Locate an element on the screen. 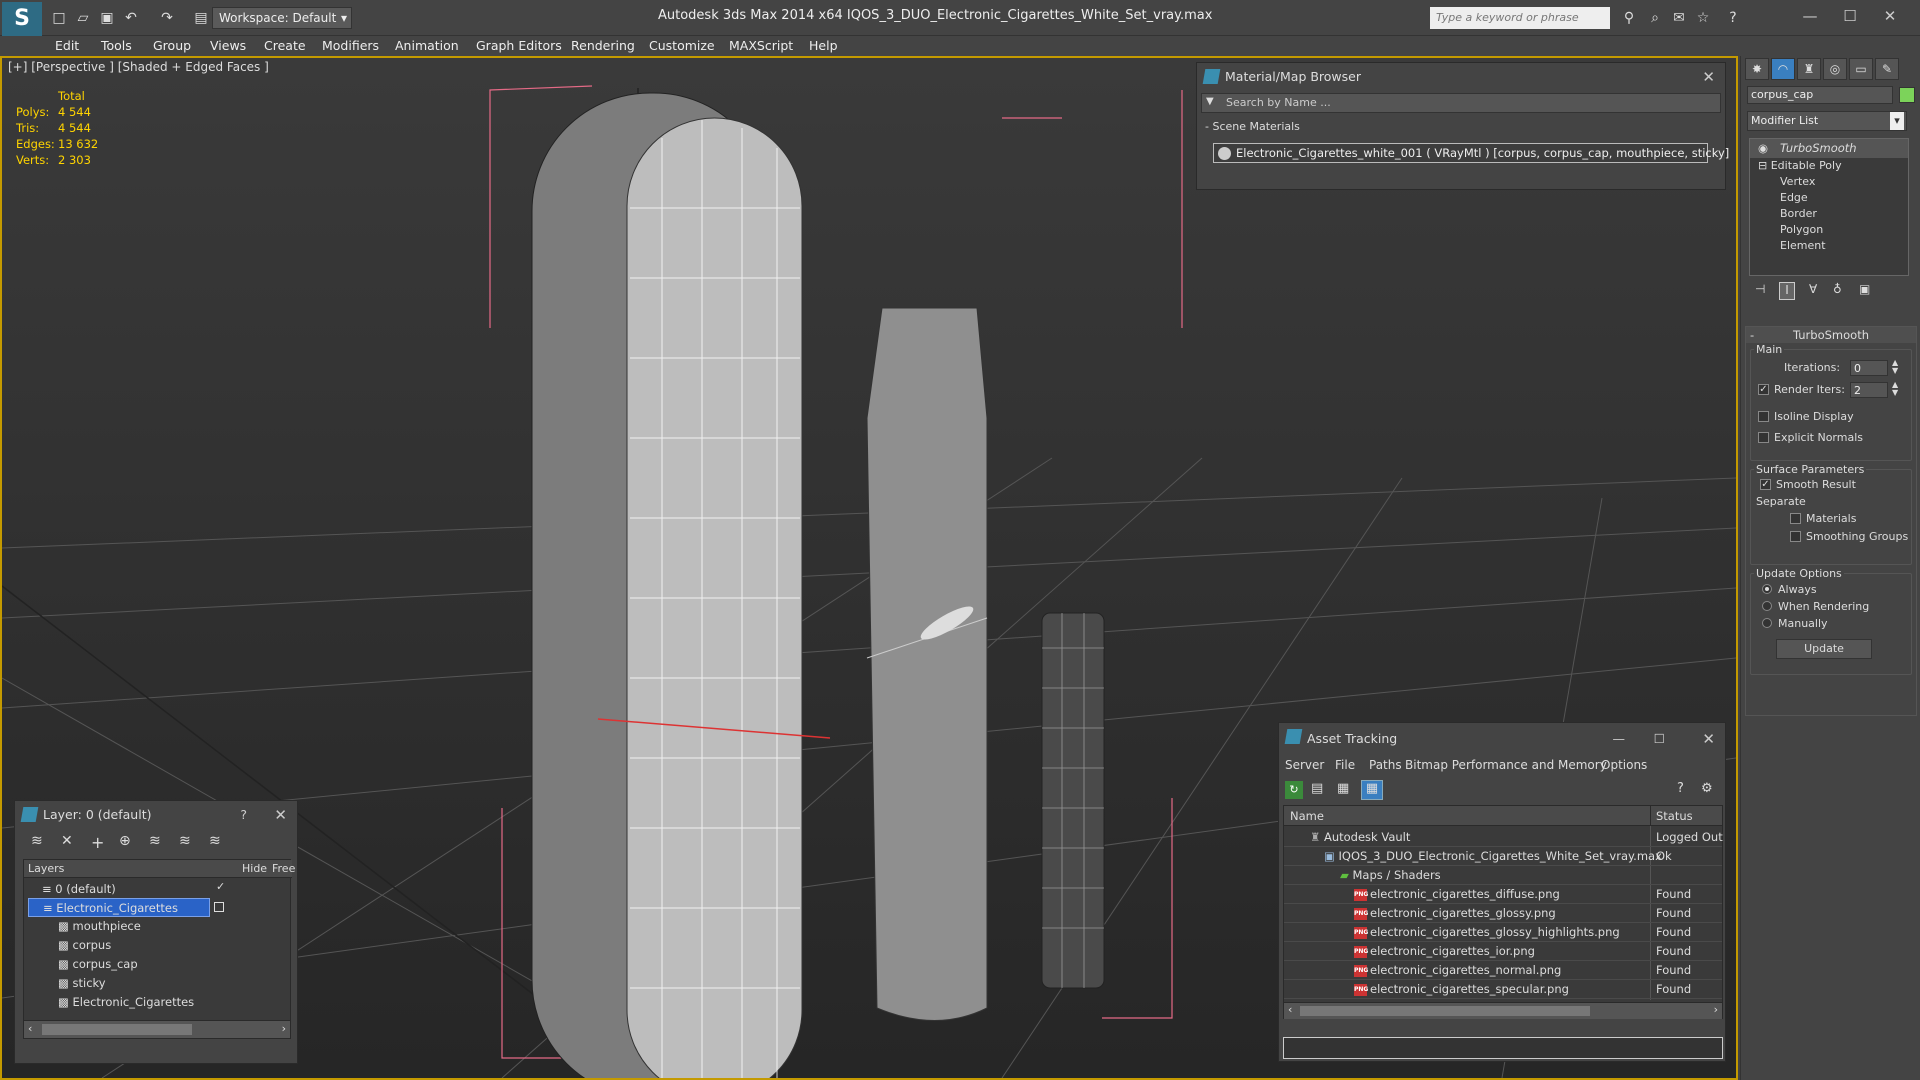 The width and height of the screenshot is (1920, 1080). menu-modifiers: Modifiers is located at coordinates (350, 46).